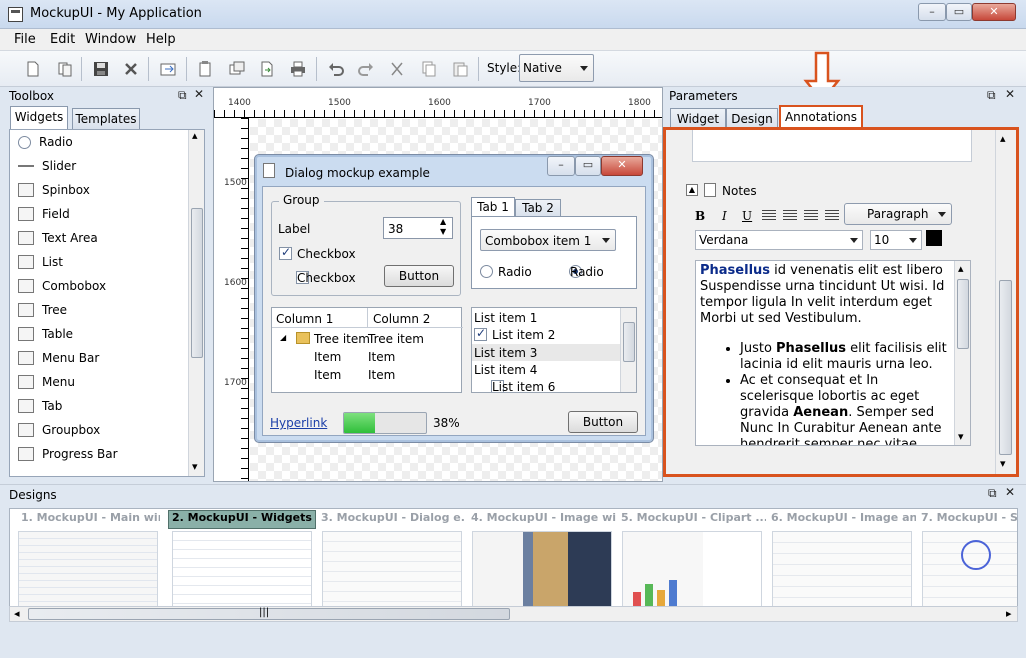 Image resolution: width=1026 pixels, height=658 pixels. Describe the element at coordinates (59, 430) in the screenshot. I see `toolbox-item: Groupbox` at that location.